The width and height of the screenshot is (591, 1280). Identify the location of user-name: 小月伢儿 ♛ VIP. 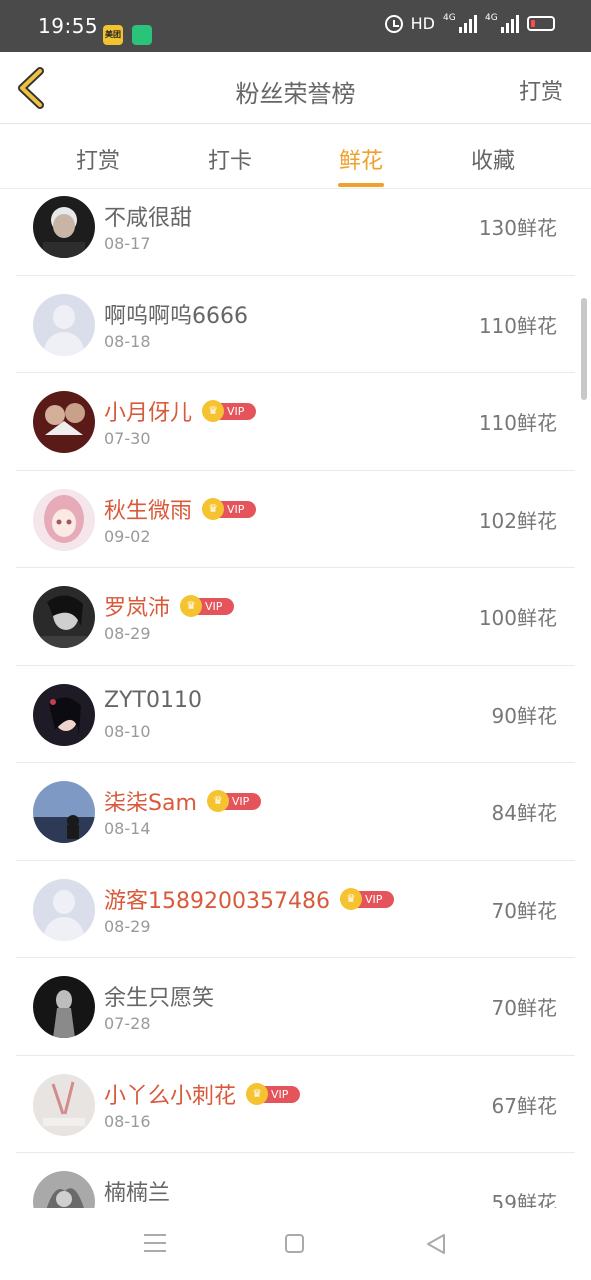
(180, 411).